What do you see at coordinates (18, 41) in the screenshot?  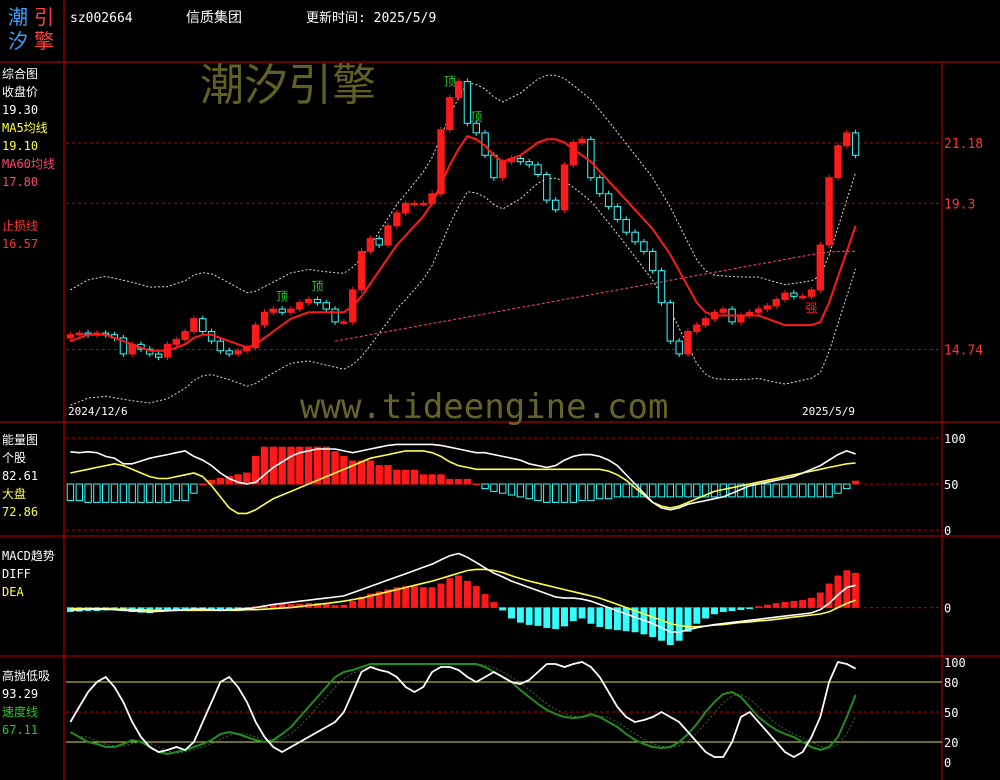 I see `logo-char: 汐` at bounding box center [18, 41].